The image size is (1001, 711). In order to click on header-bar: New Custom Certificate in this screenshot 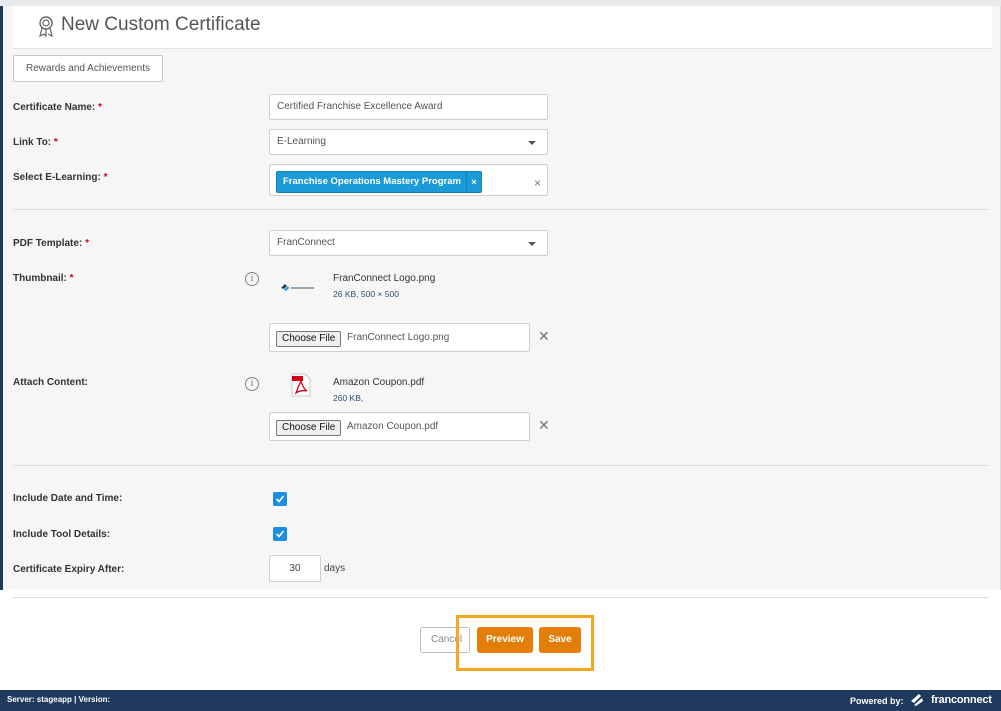, I will do `click(502, 27)`.